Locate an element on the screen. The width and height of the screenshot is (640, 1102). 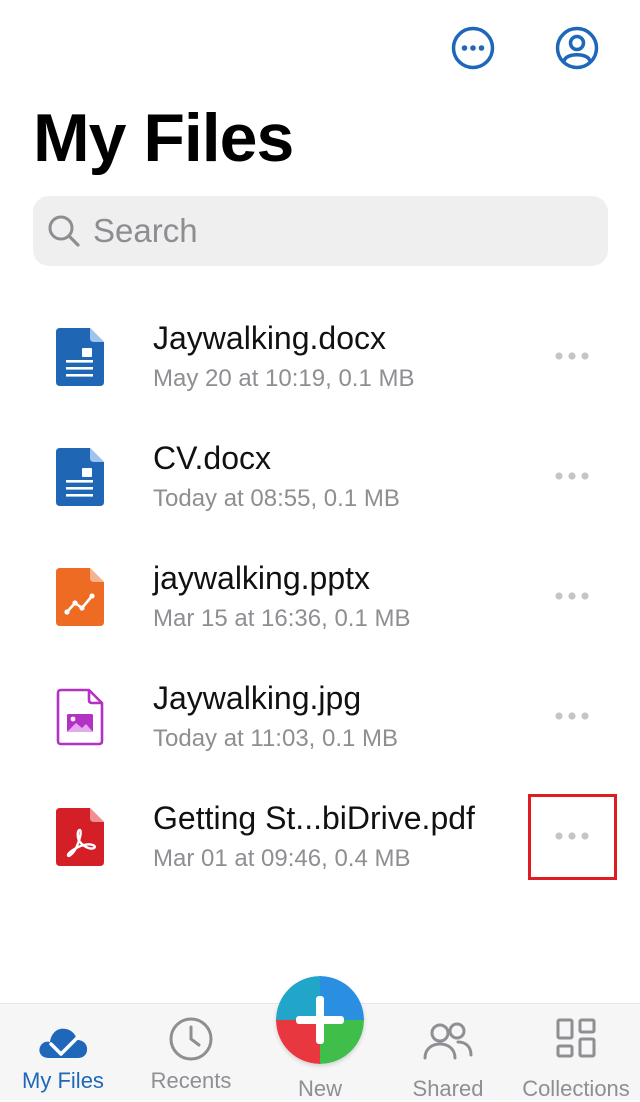
cloud-icon is located at coordinates (63, 1043).